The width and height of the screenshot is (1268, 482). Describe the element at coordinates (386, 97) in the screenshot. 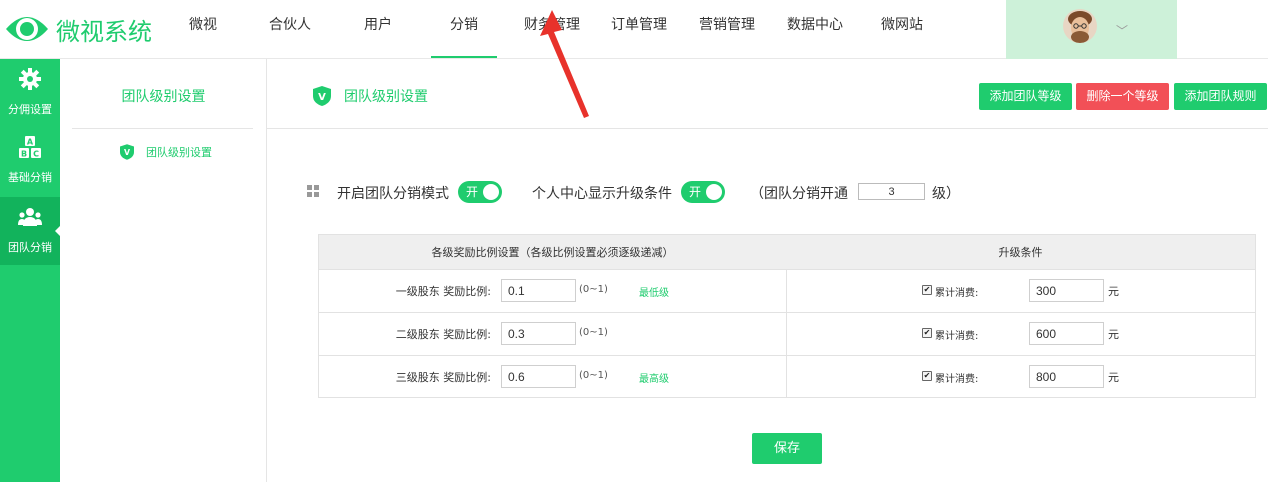

I see `page-title-text: 团队级别设置` at that location.